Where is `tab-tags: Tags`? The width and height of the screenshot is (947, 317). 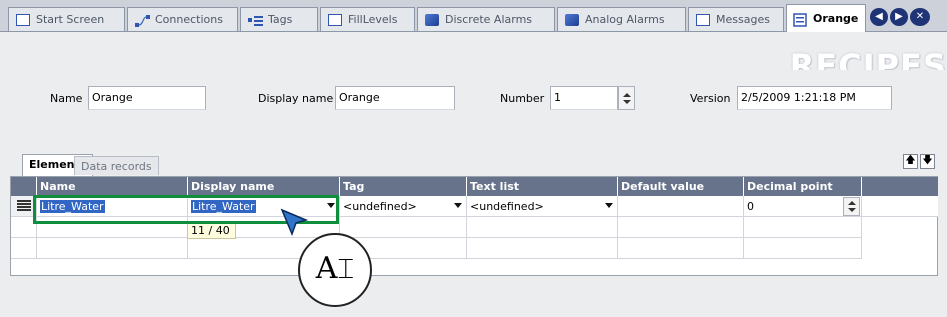
tab-tags: Tags is located at coordinates (279, 19).